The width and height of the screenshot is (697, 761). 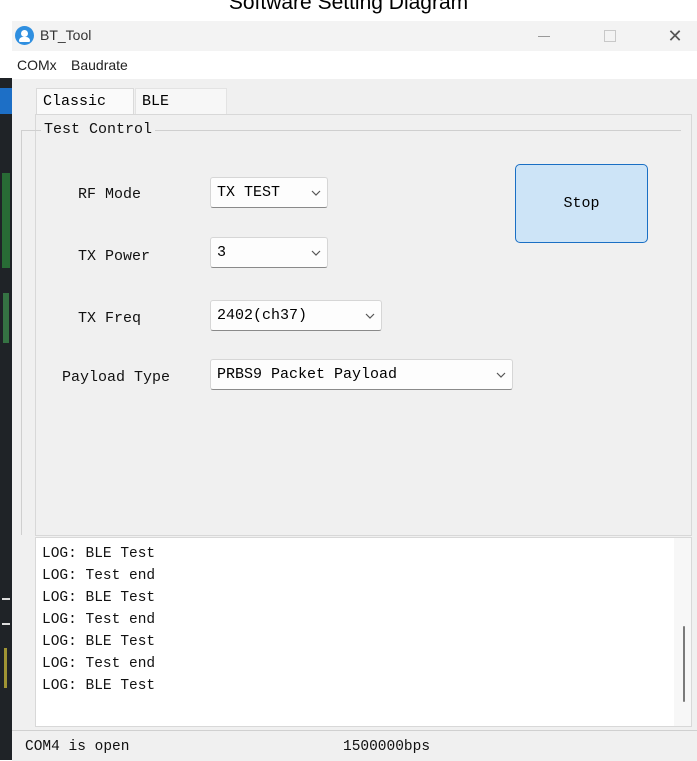 I want to click on port-status: COM4 is open, so click(x=77, y=747).